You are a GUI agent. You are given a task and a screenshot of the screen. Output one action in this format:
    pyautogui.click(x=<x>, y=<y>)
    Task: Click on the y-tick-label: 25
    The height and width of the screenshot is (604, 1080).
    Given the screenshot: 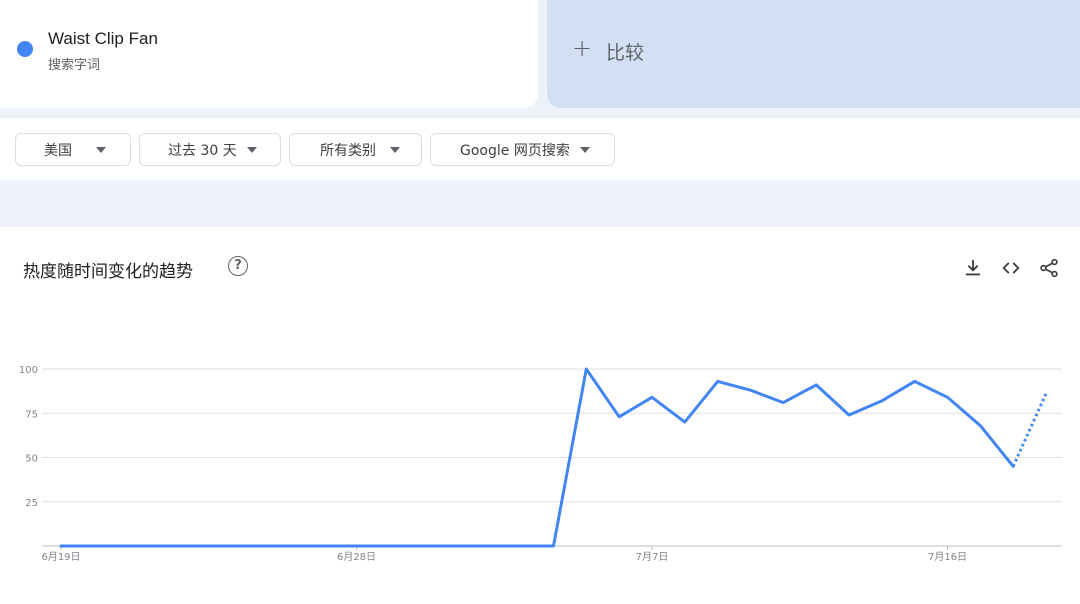 What is the action you would take?
    pyautogui.click(x=31, y=503)
    